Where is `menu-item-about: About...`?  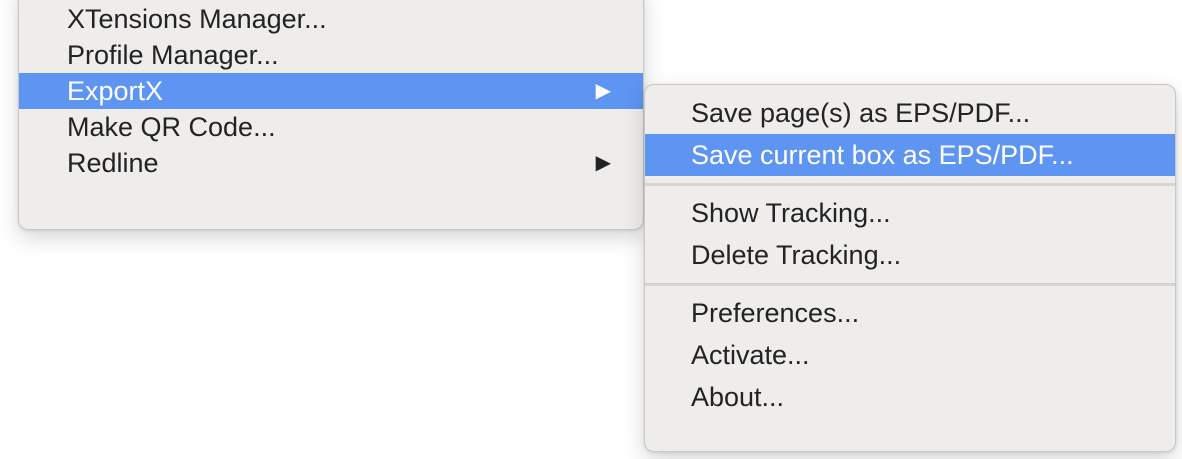
menu-item-about: About... is located at coordinates (910, 397).